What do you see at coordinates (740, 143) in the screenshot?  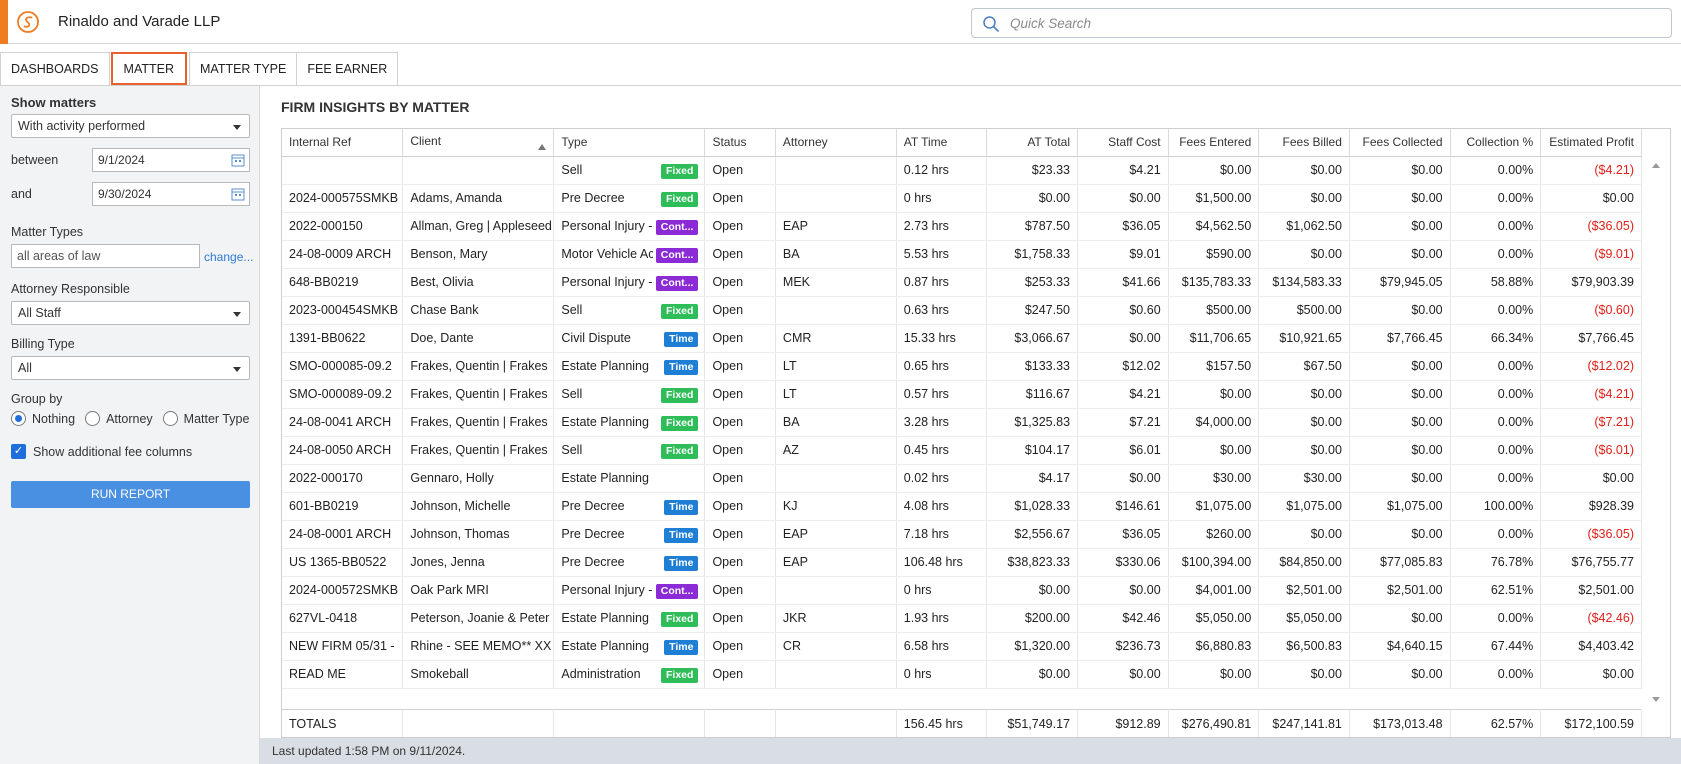 I see `col-status: Status` at bounding box center [740, 143].